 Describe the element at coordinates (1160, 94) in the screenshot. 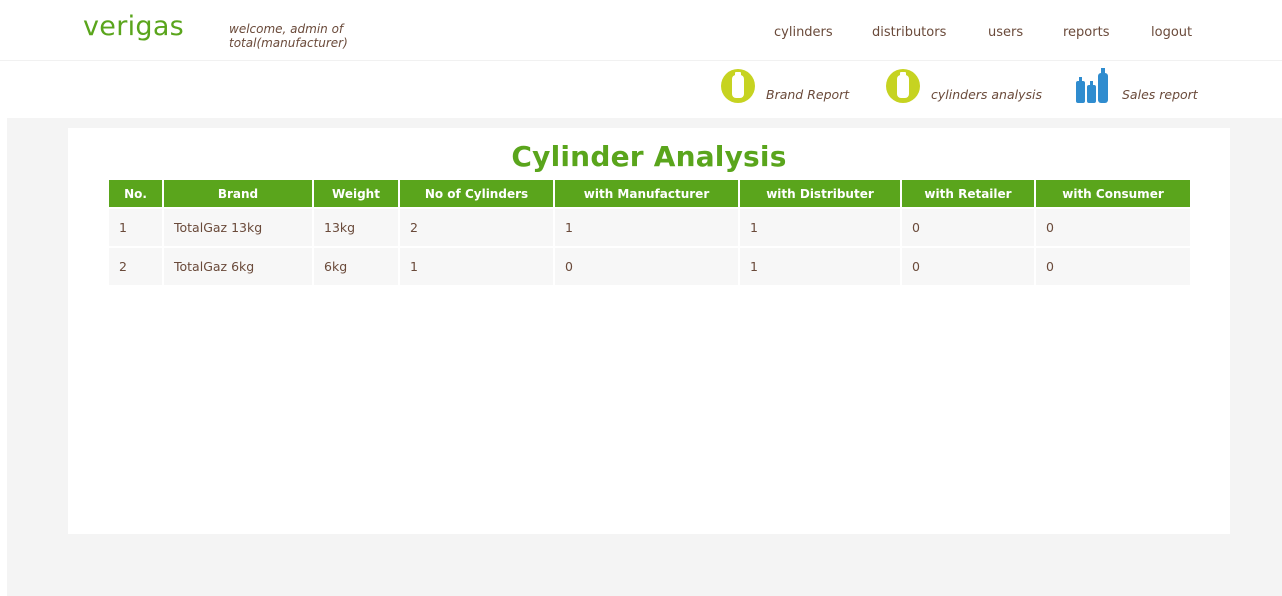

I see `subnav-sales-report-label: Sales report` at that location.